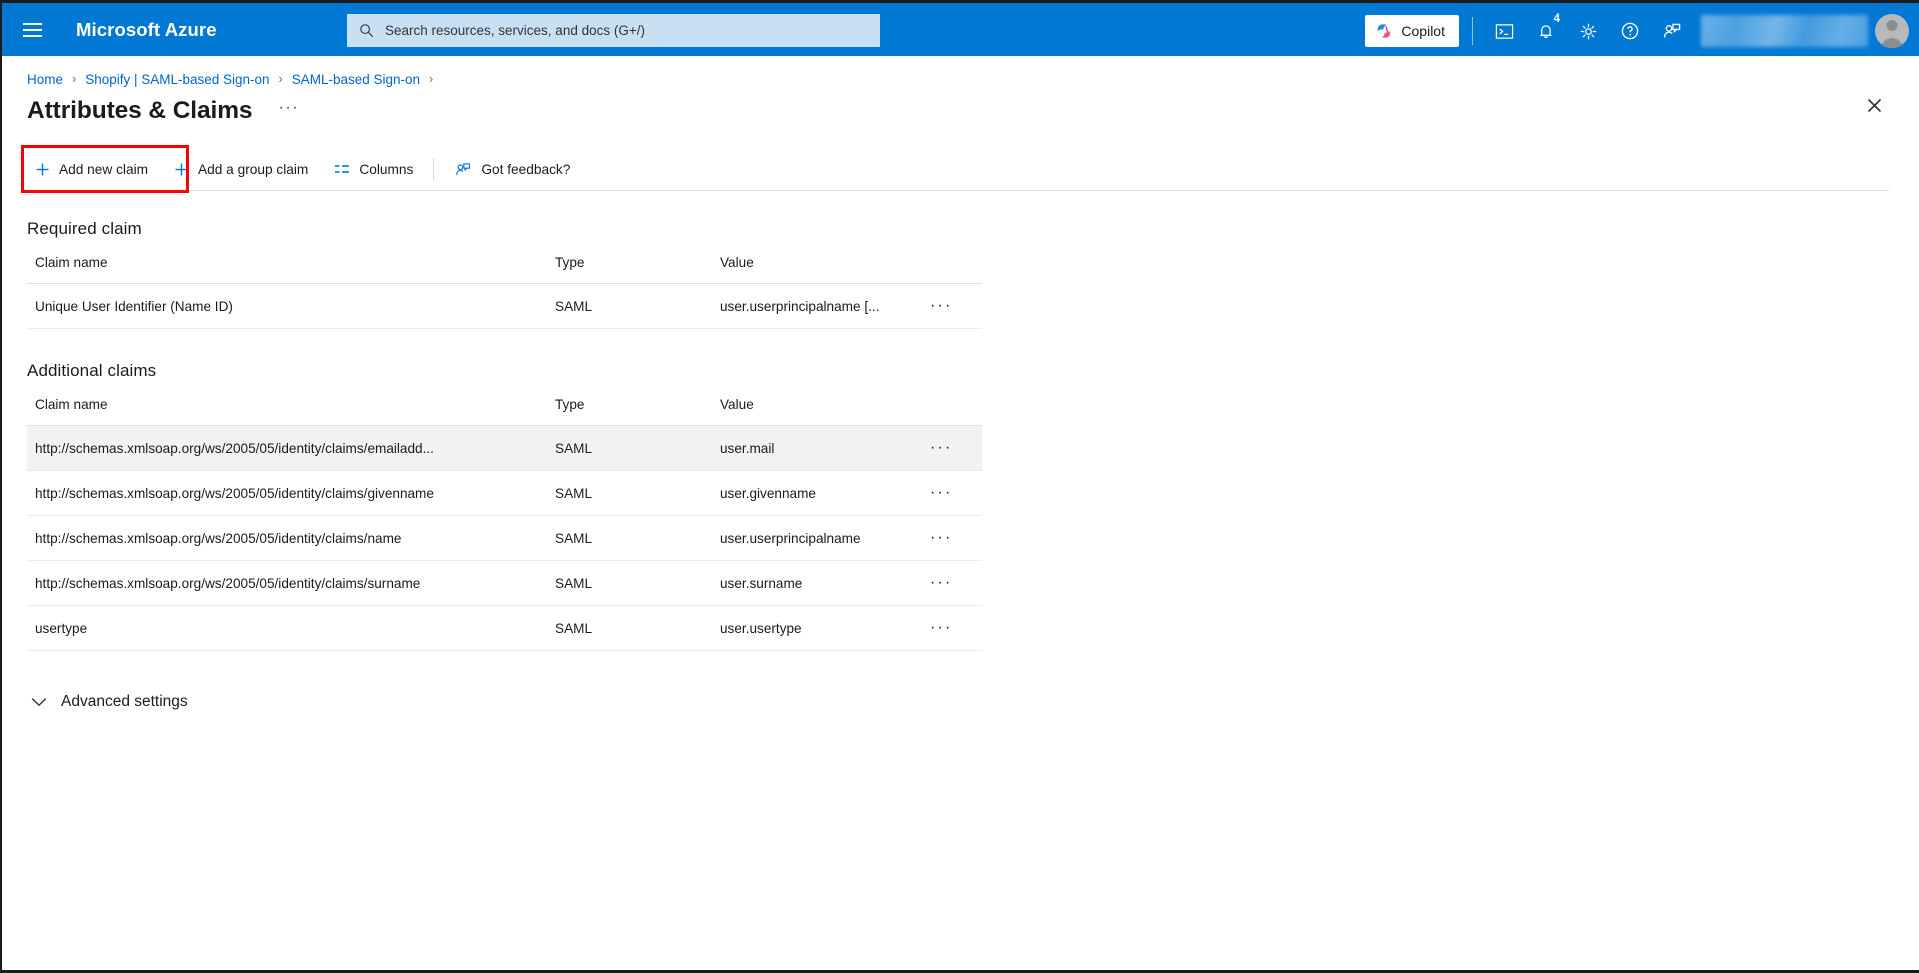 Image resolution: width=1919 pixels, height=973 pixels. I want to click on add-new-claim-button: Add new claim, so click(91, 169).